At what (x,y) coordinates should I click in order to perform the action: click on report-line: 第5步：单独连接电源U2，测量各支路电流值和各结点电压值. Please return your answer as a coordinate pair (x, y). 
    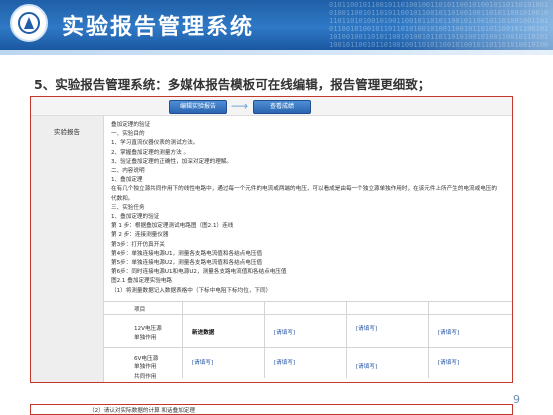
    Looking at the image, I should click on (187, 263).